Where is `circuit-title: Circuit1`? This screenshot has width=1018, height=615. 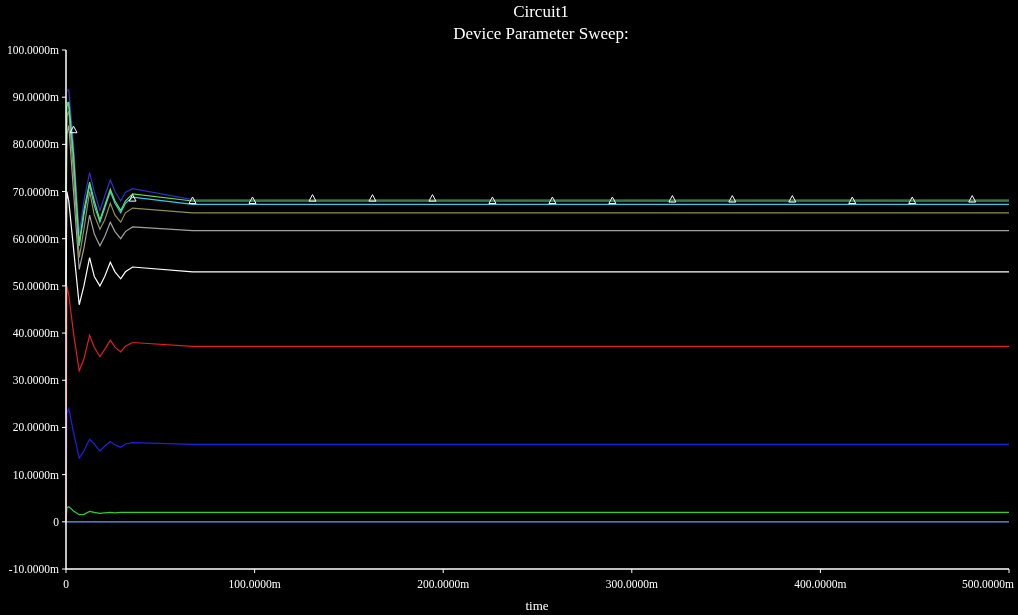
circuit-title: Circuit1 is located at coordinates (541, 12).